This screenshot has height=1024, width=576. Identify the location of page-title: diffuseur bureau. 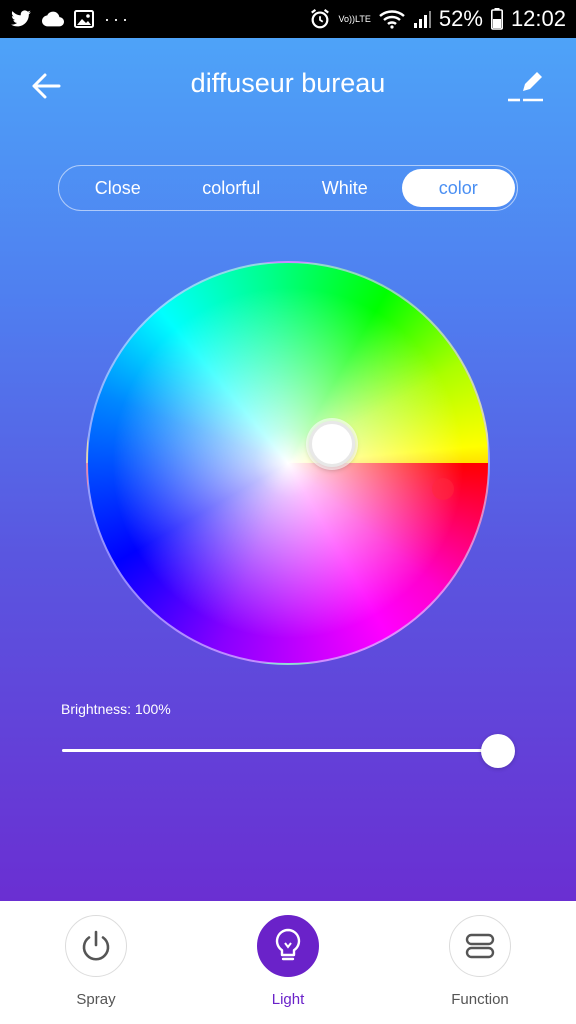
(288, 83).